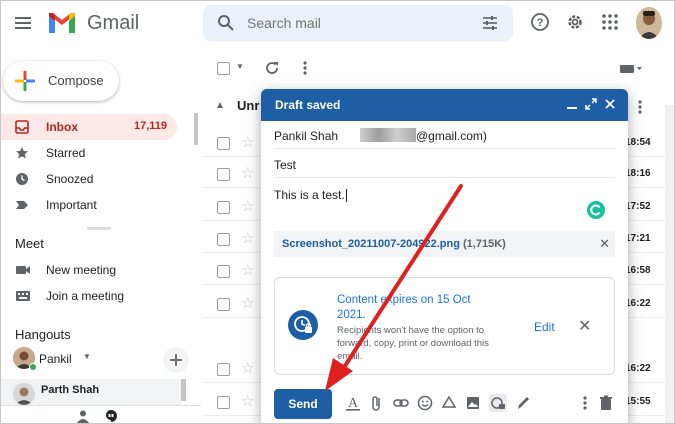 The height and width of the screenshot is (424, 675). Describe the element at coordinates (89, 270) in the screenshot. I see `sidebar-item-new-meeting: New meeting` at that location.